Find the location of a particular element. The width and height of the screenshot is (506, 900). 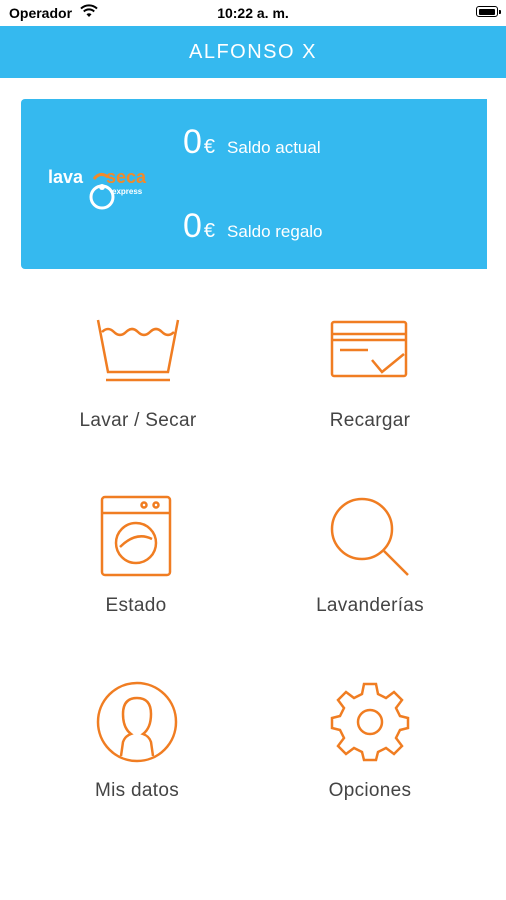

status-time: 10:22 a. m. is located at coordinates (253, 13).